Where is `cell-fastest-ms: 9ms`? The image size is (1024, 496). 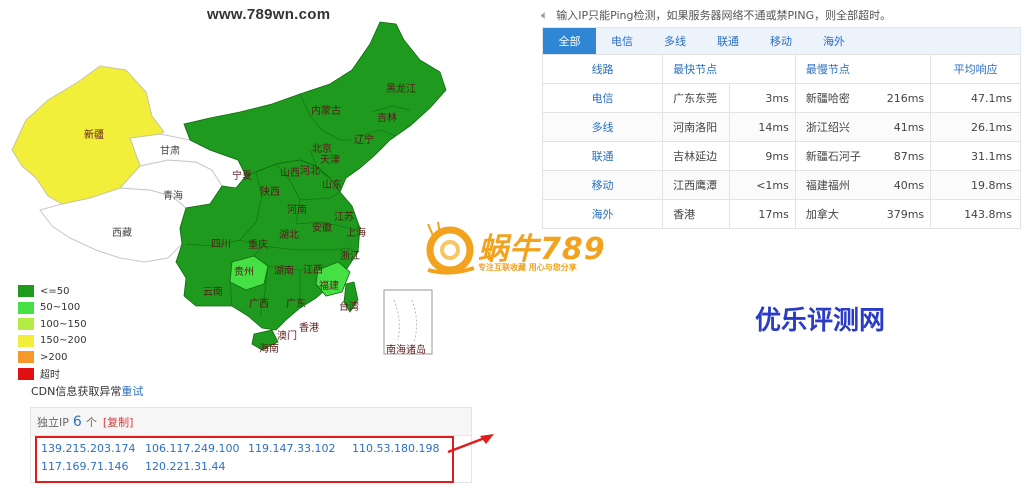
cell-fastest-ms: 9ms is located at coordinates (762, 156).